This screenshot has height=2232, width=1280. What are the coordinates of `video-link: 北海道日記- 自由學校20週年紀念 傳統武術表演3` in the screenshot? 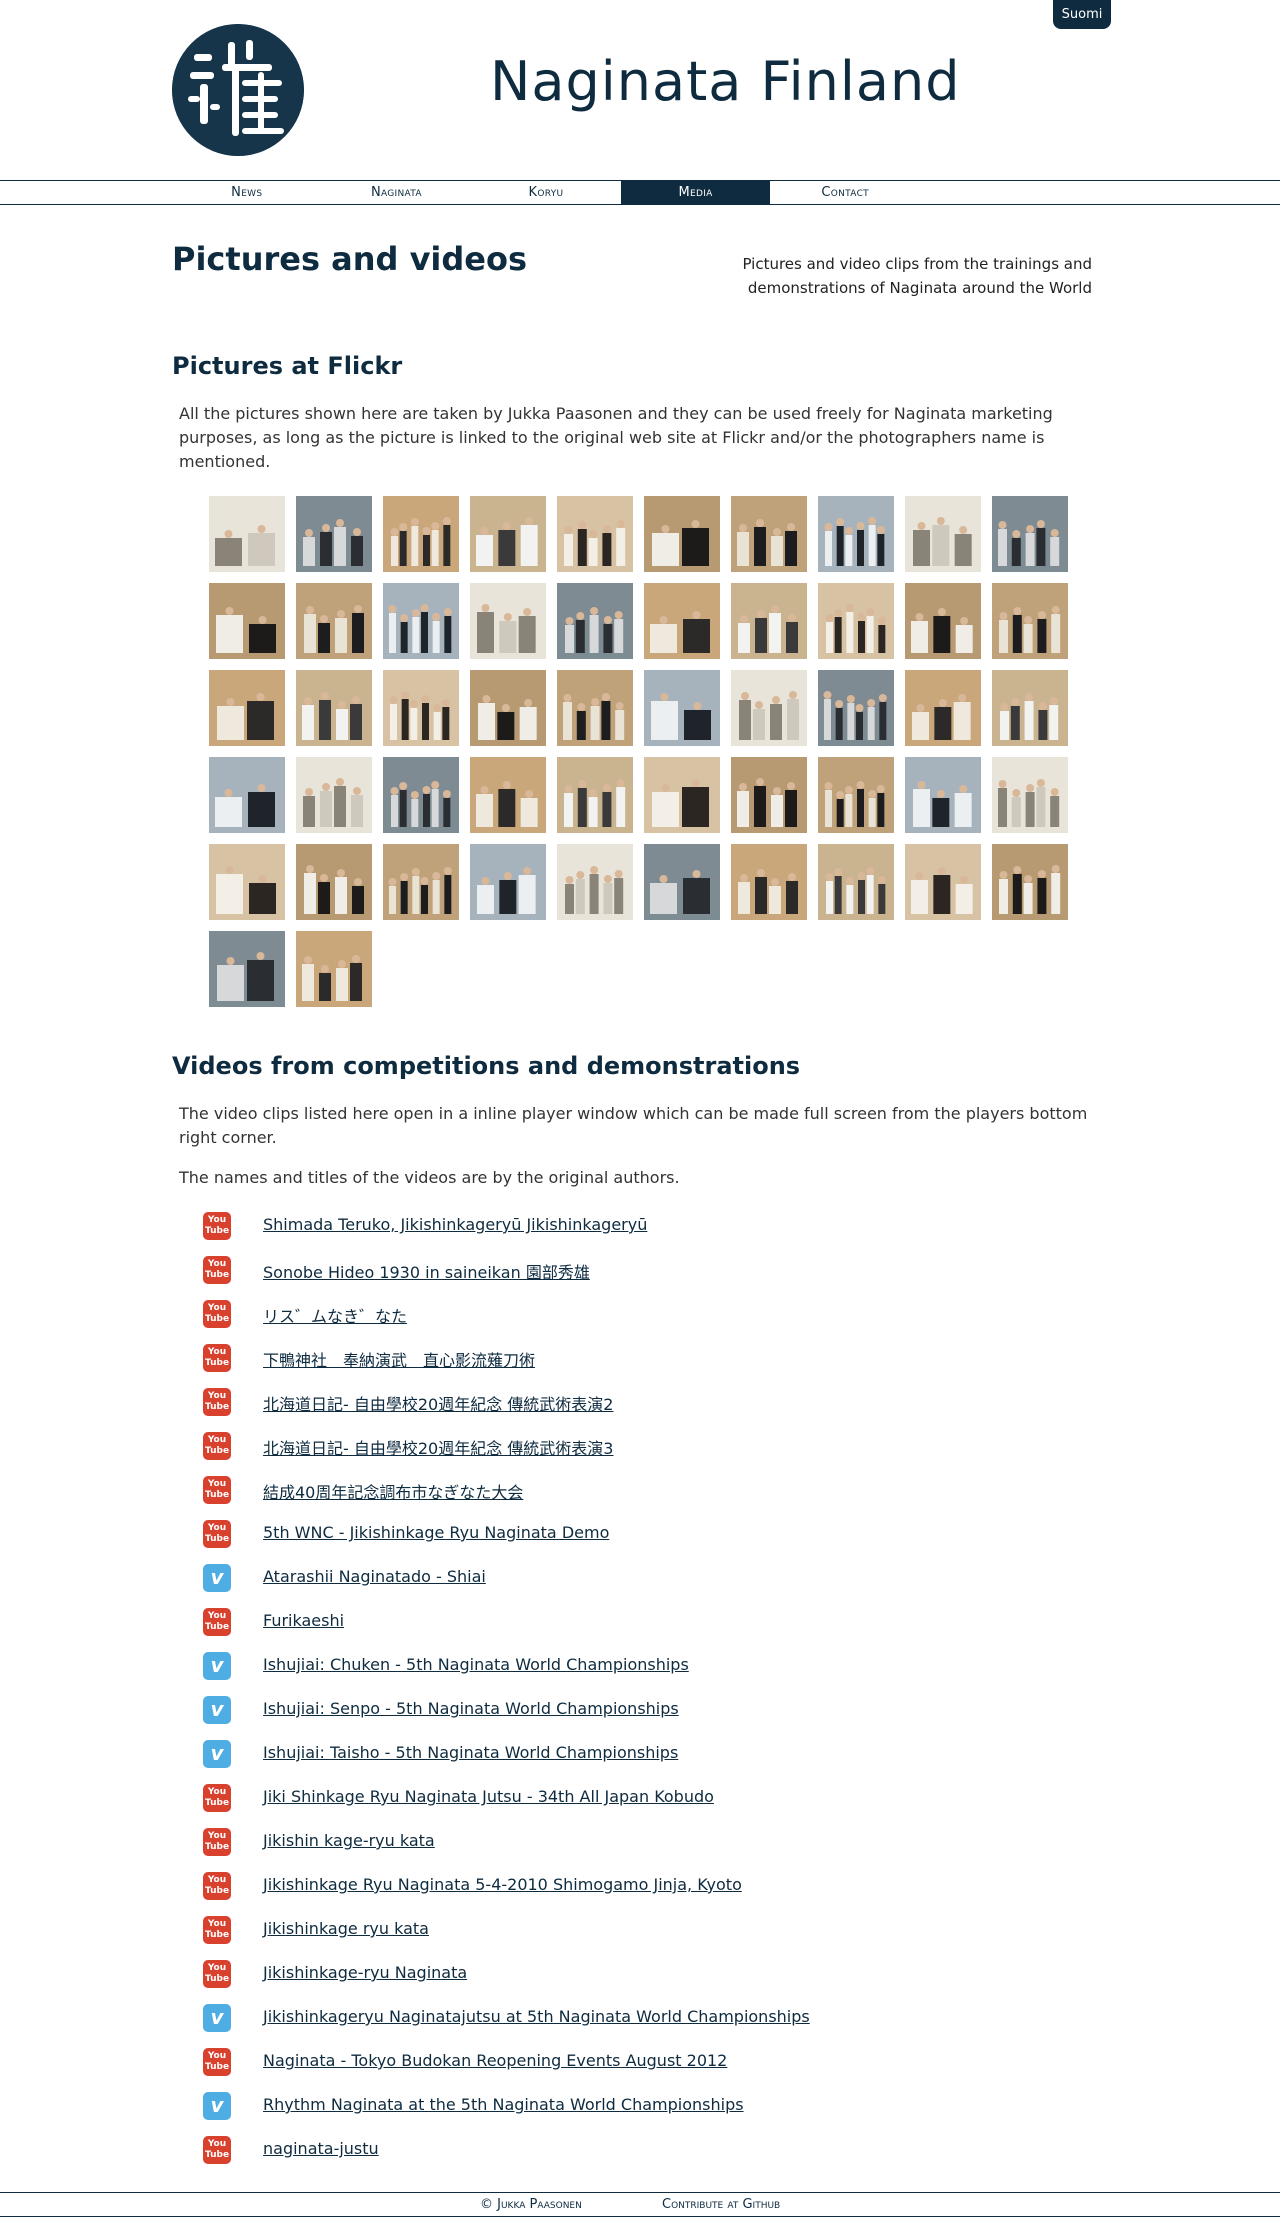 It's located at (438, 1447).